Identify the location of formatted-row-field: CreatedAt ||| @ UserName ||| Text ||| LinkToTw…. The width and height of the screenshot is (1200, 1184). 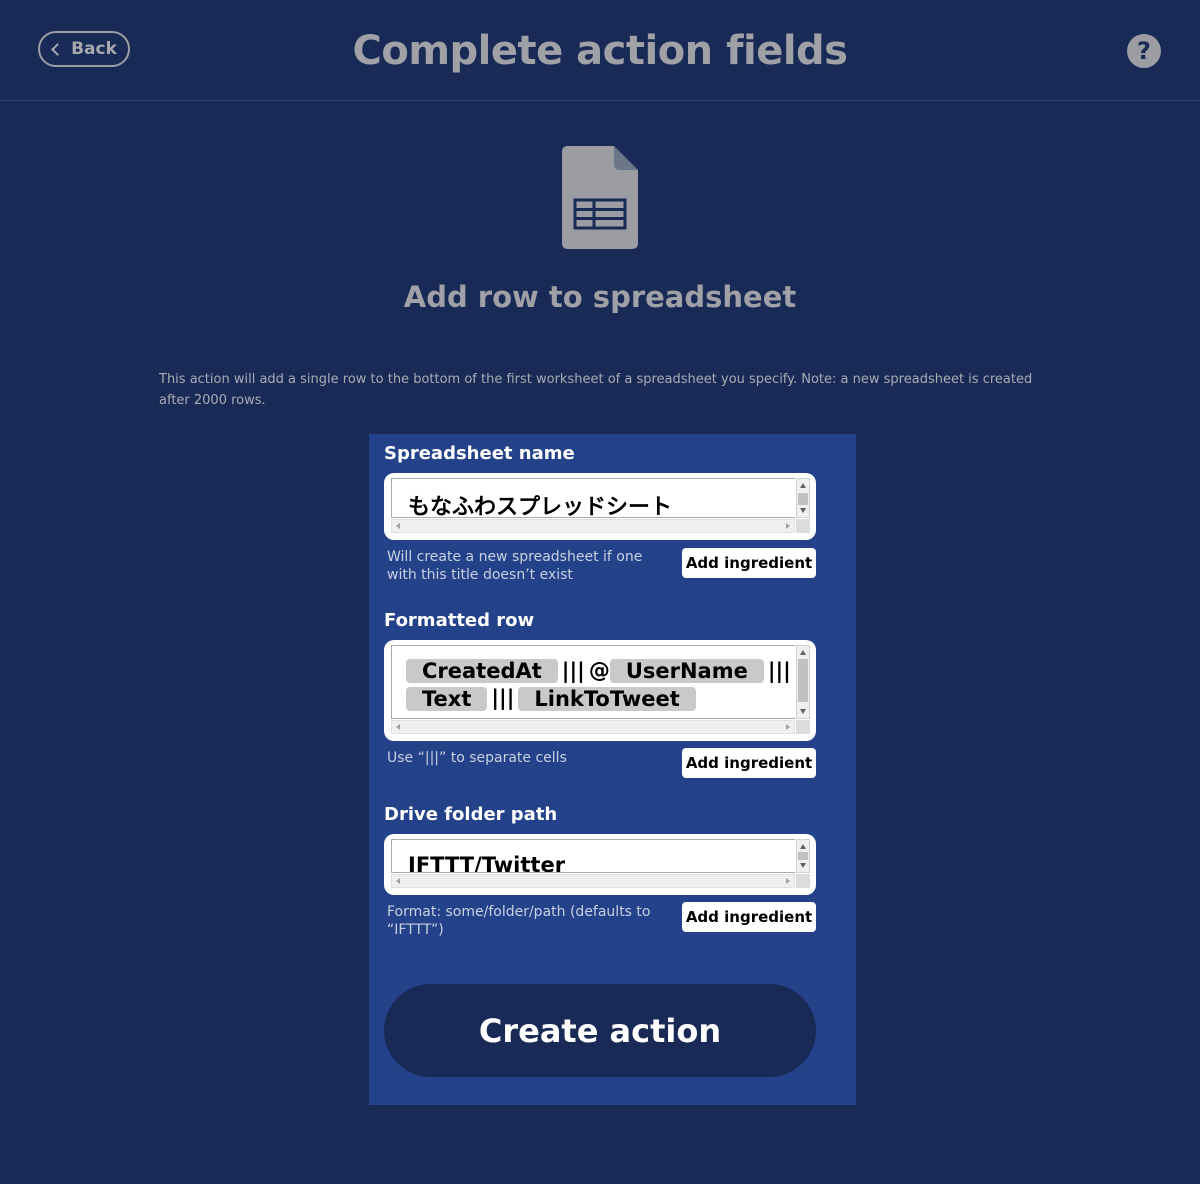
(600, 690).